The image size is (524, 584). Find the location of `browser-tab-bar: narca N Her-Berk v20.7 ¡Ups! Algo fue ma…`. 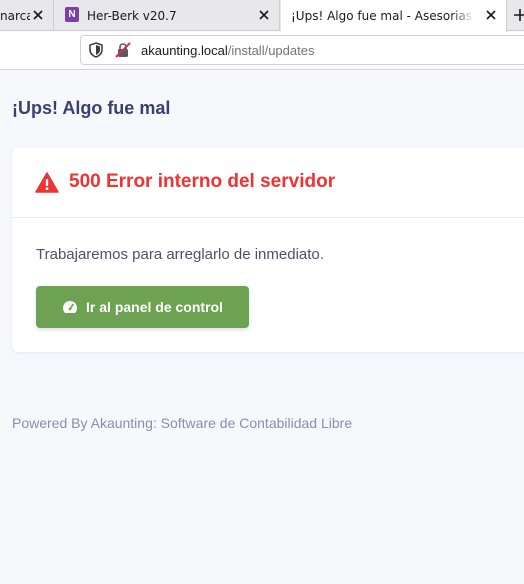

browser-tab-bar: narca N Her-Berk v20.7 ¡Ups! Algo fue ma… is located at coordinates (262, 16).